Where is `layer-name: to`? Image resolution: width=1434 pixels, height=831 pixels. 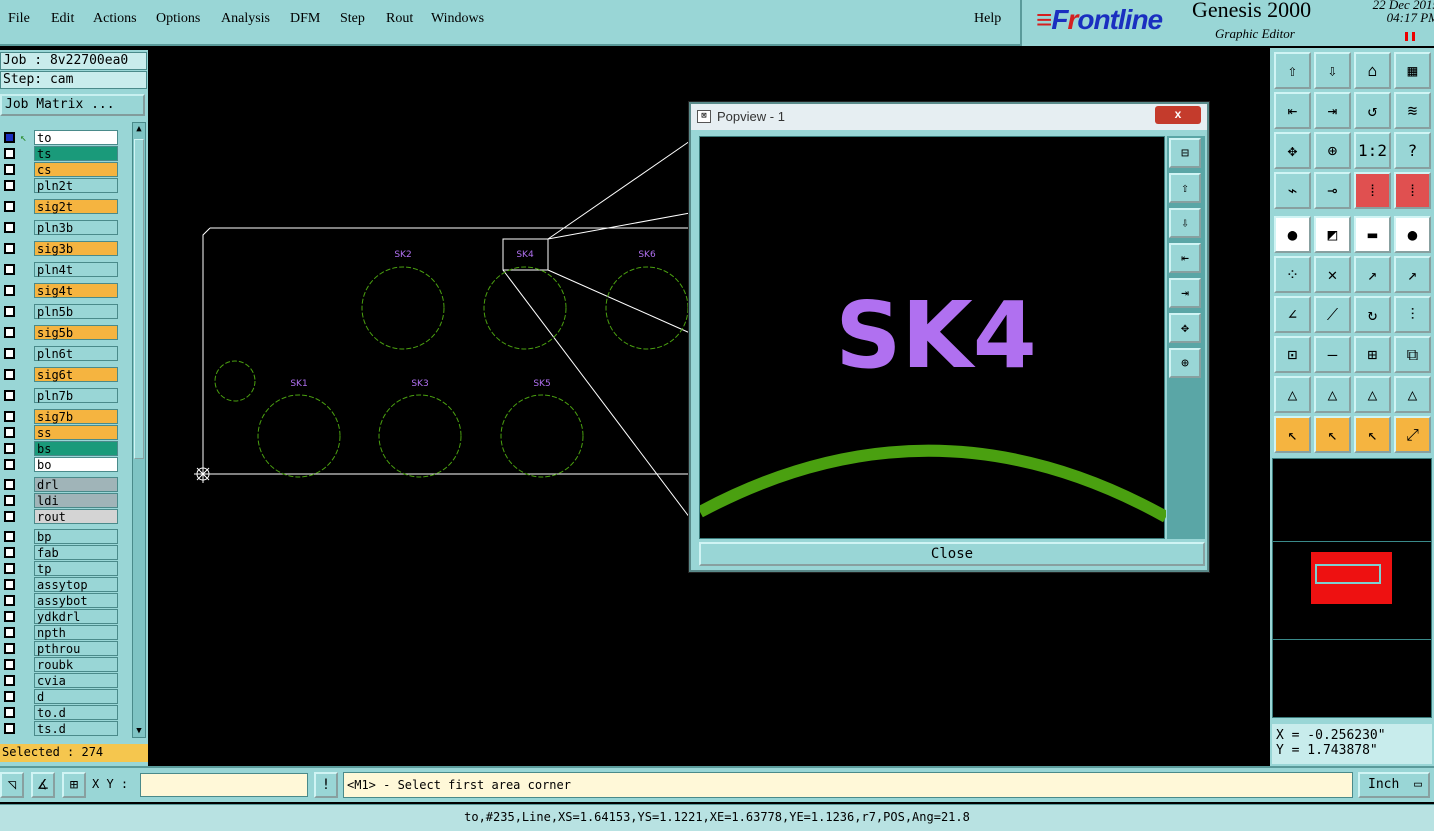 layer-name: to is located at coordinates (76, 137).